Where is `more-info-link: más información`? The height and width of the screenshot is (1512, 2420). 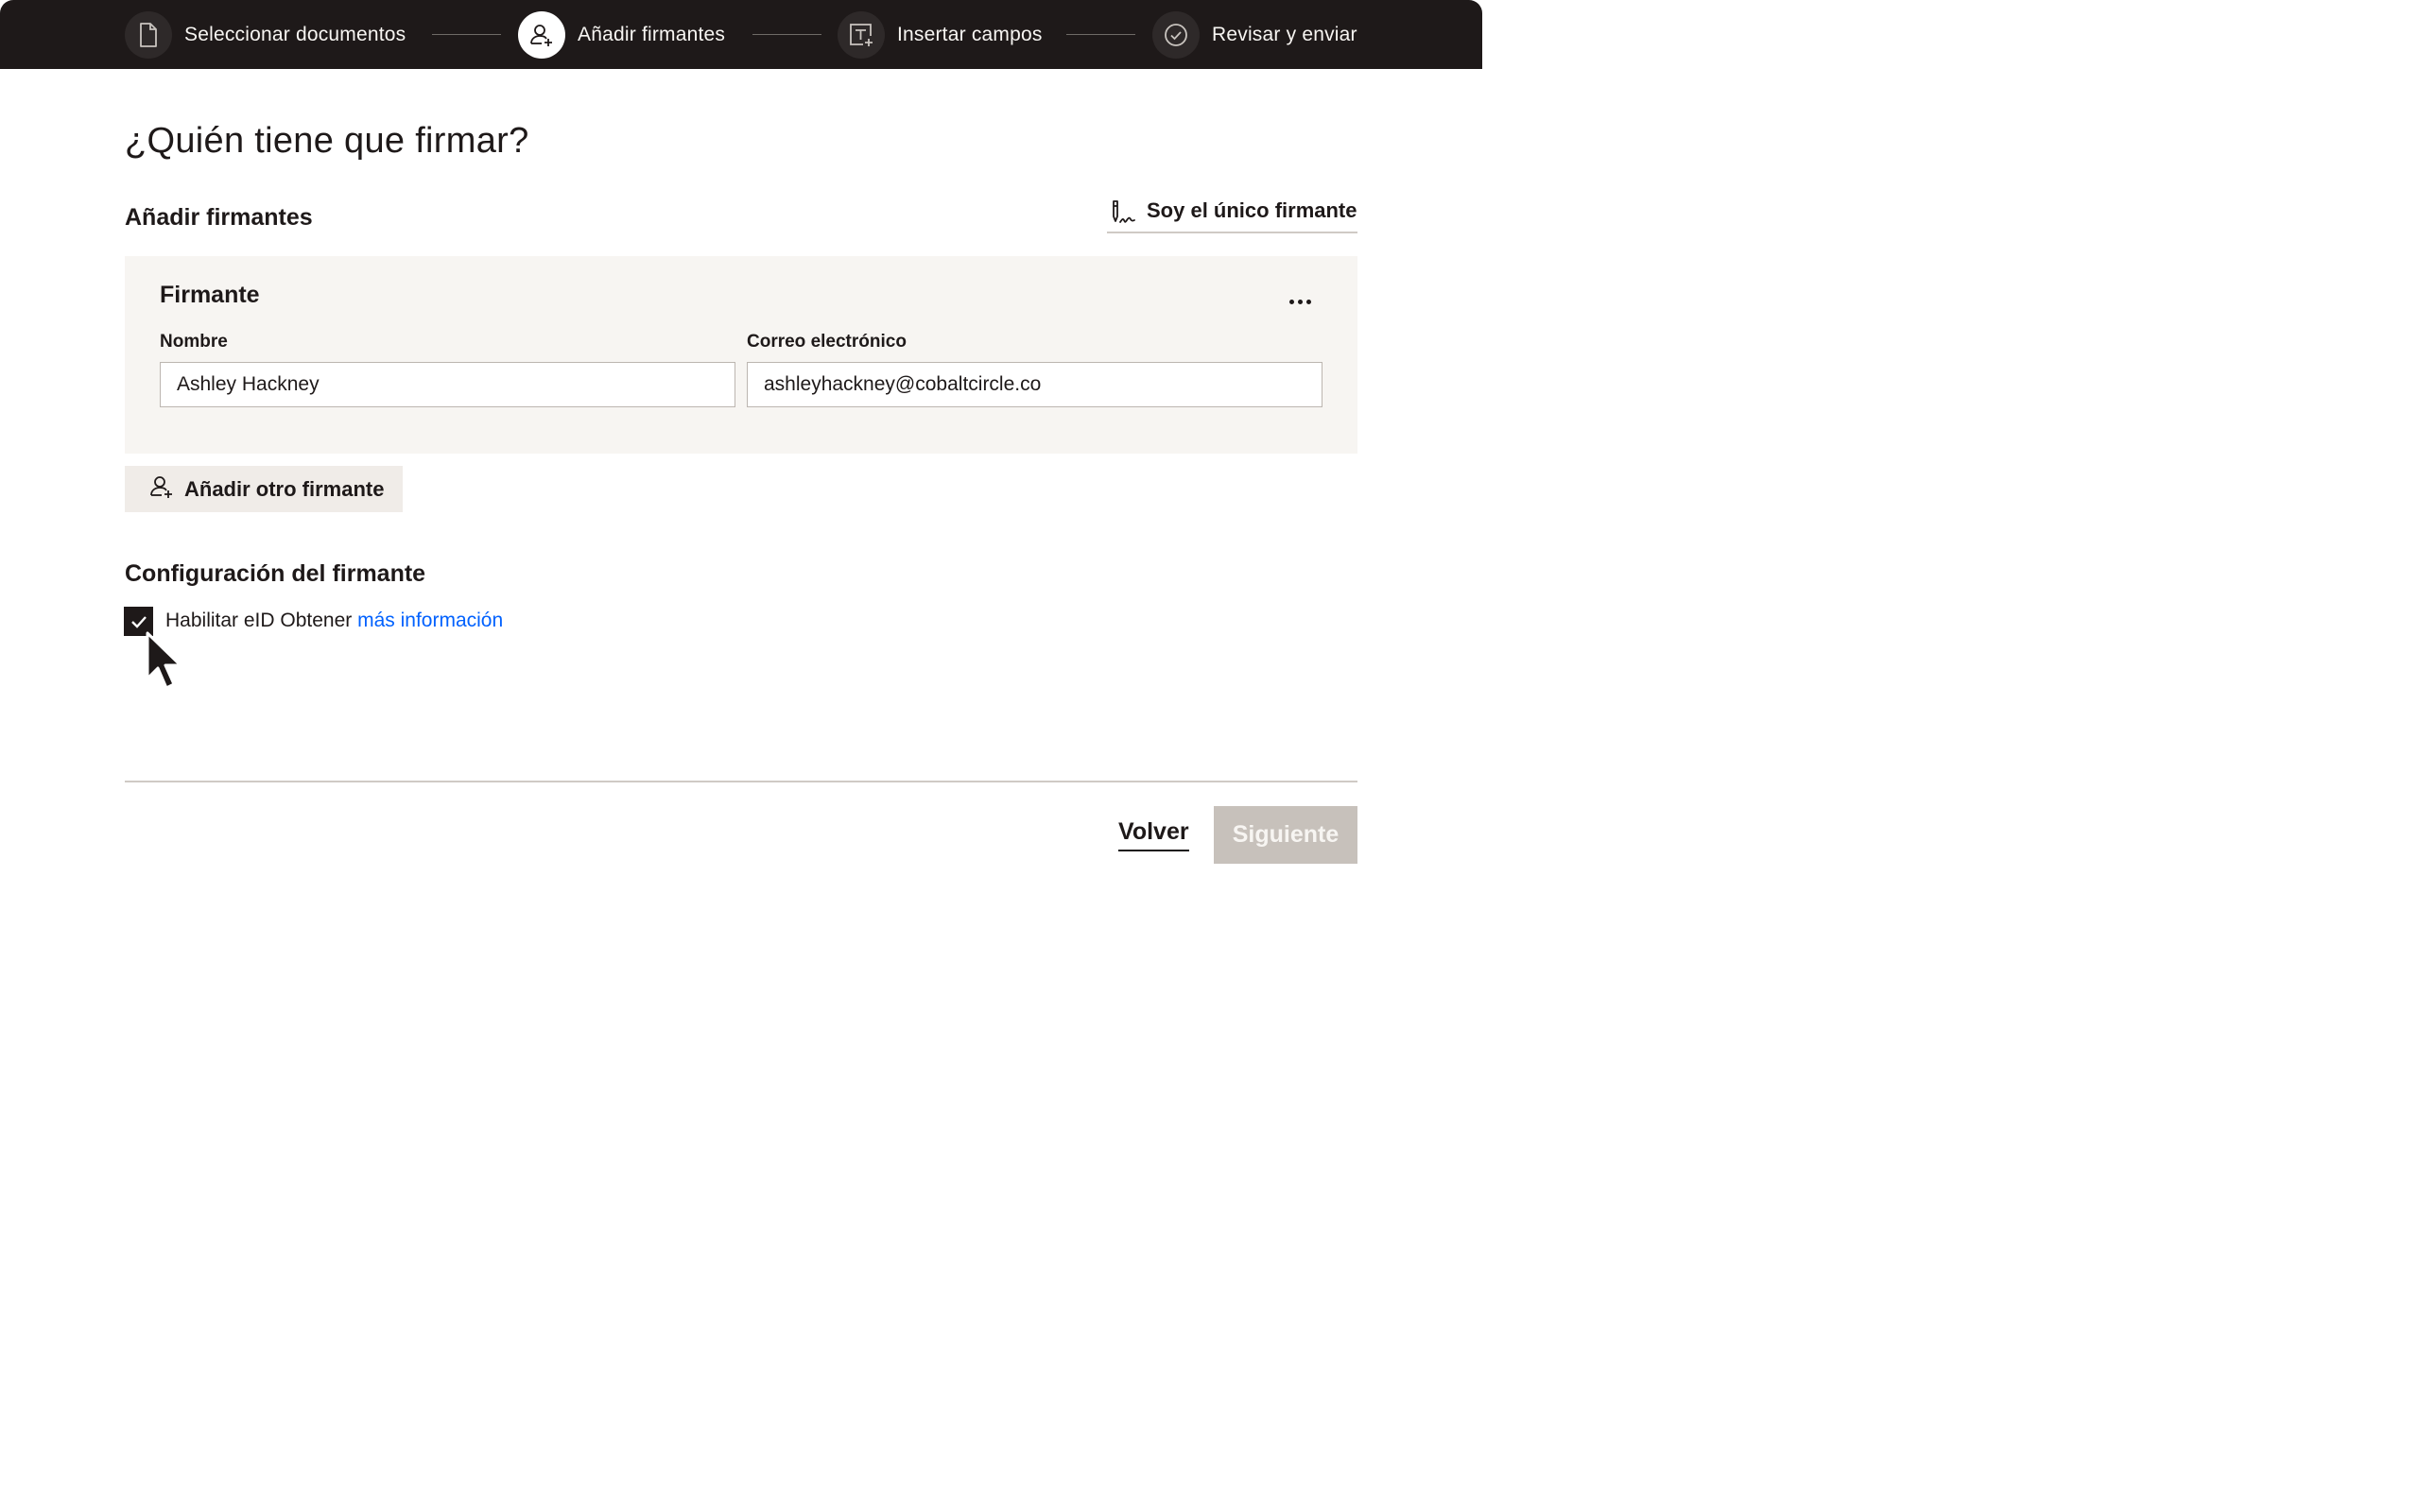
more-info-link: más información is located at coordinates (430, 620).